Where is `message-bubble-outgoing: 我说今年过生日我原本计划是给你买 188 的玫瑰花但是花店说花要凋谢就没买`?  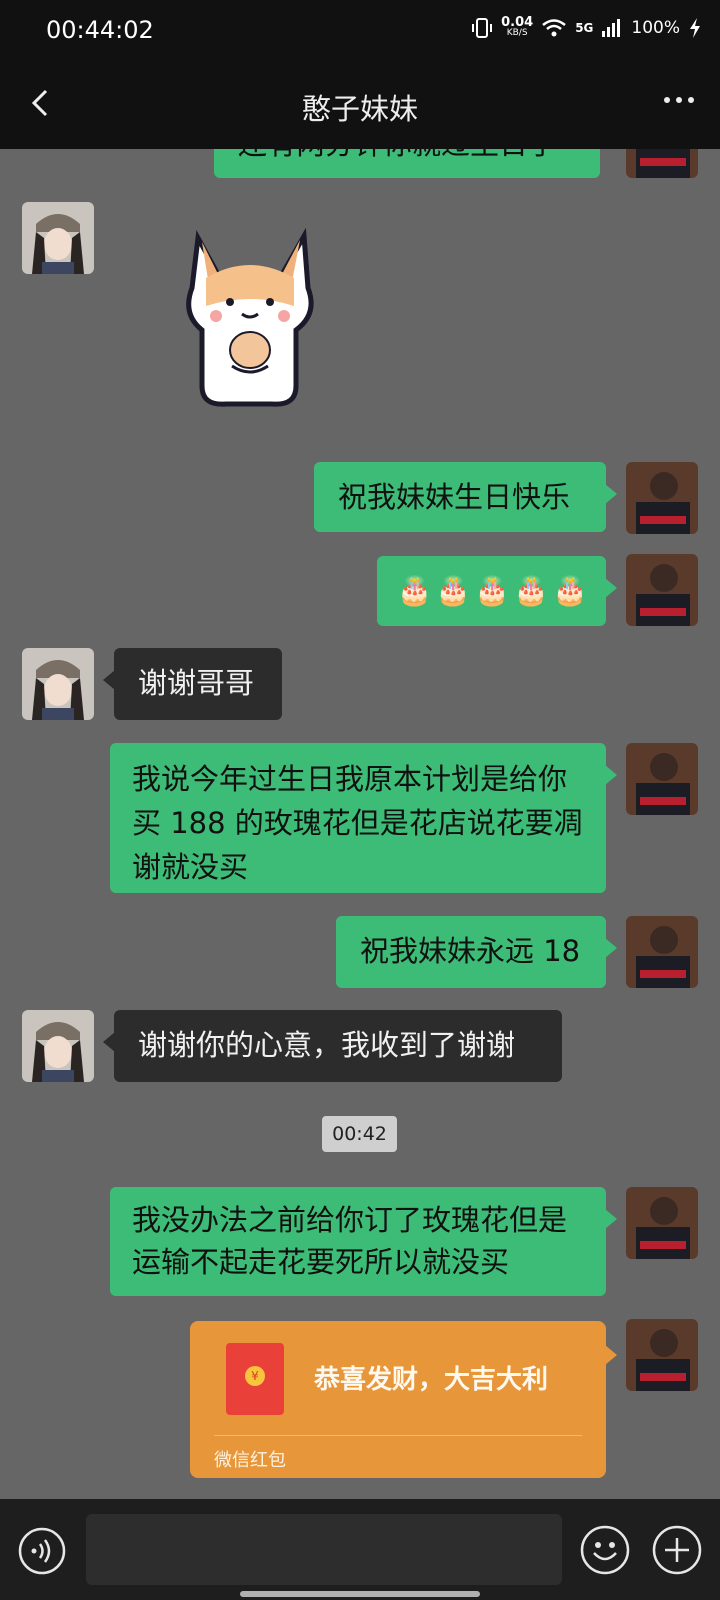
message-bubble-outgoing: 我说今年过生日我原本计划是给你买 188 的玫瑰花但是花店说花要凋谢就没买 is located at coordinates (363, 818).